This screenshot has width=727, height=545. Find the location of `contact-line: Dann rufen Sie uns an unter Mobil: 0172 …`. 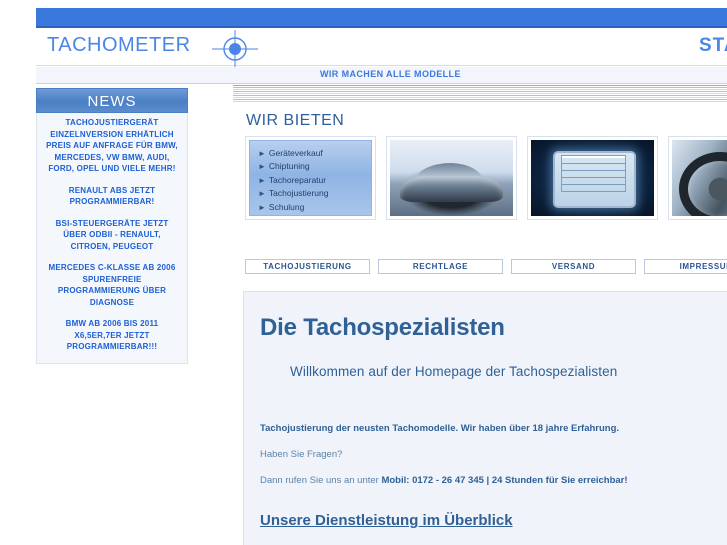

contact-line: Dann rufen Sie uns an unter Mobil: 0172 … is located at coordinates (493, 480).